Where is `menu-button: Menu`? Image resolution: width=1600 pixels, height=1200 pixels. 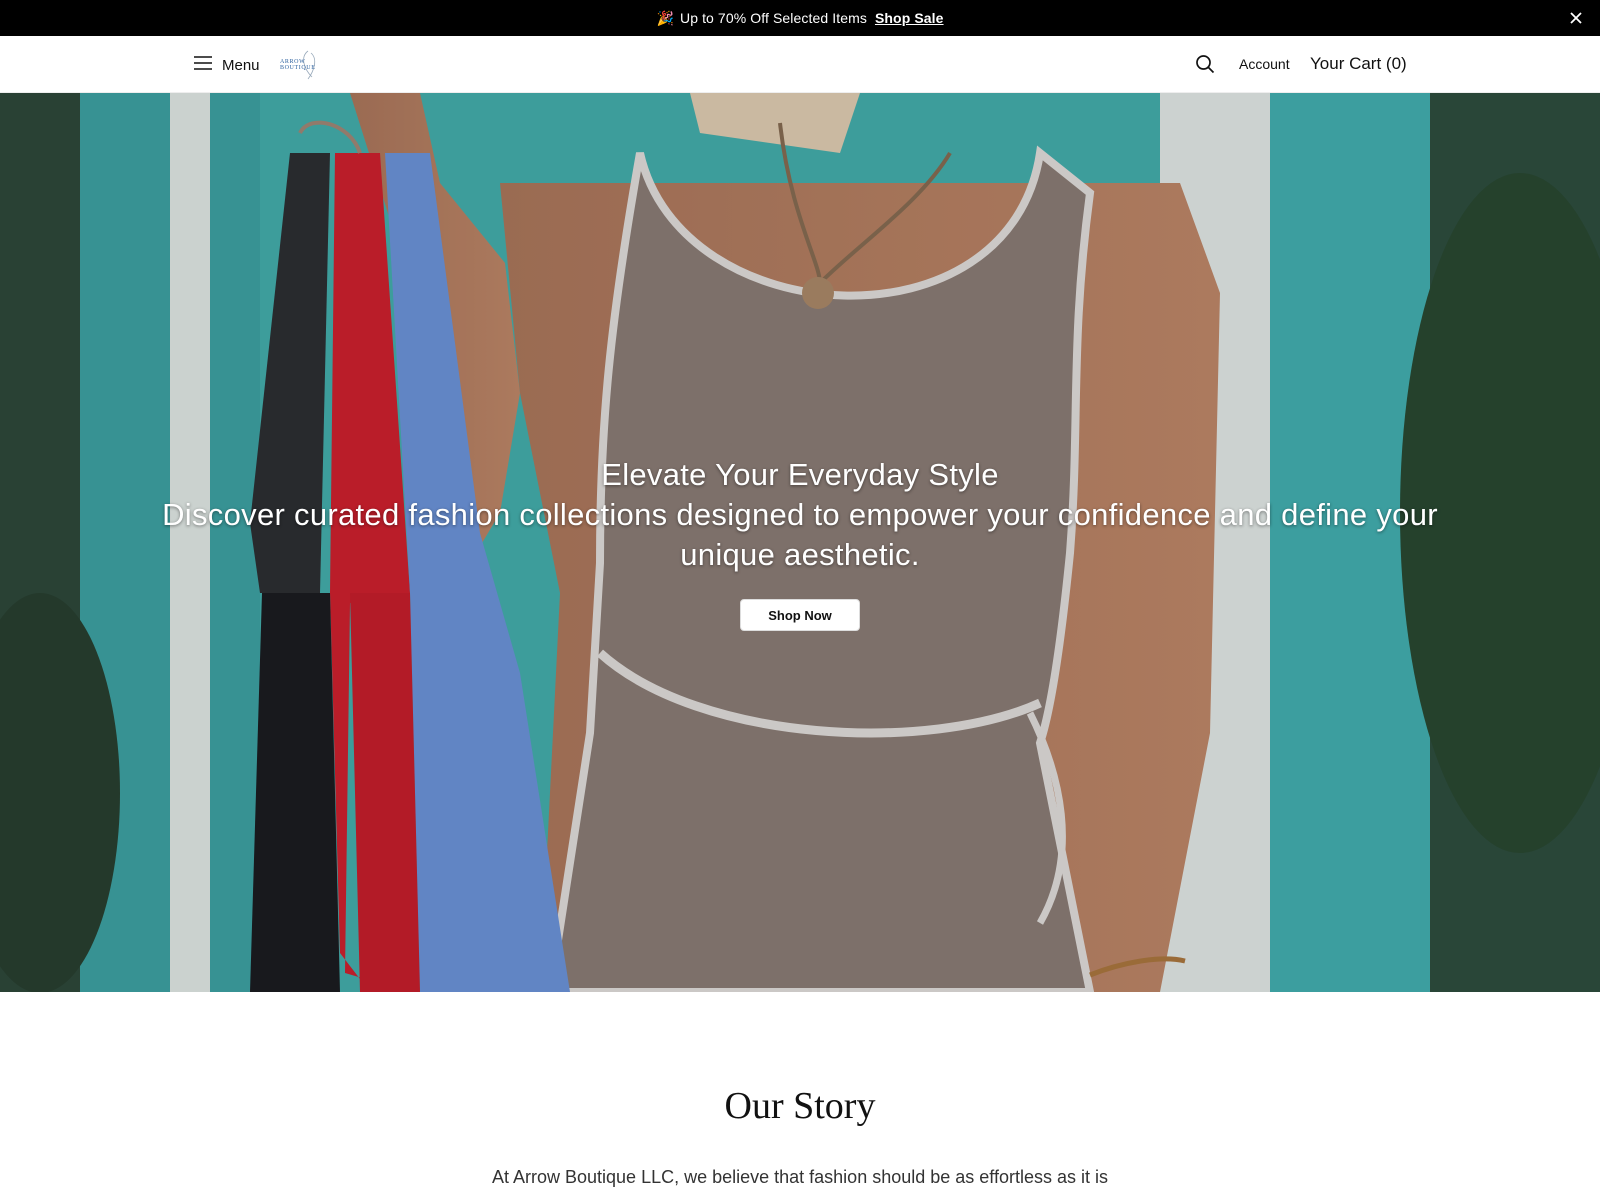
menu-button: Menu is located at coordinates (227, 65).